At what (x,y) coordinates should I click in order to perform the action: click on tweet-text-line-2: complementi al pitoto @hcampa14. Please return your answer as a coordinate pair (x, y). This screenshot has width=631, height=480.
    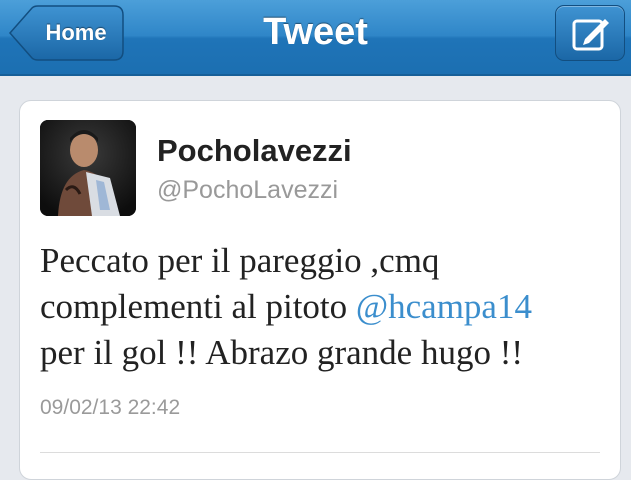
    Looking at the image, I should click on (325, 307).